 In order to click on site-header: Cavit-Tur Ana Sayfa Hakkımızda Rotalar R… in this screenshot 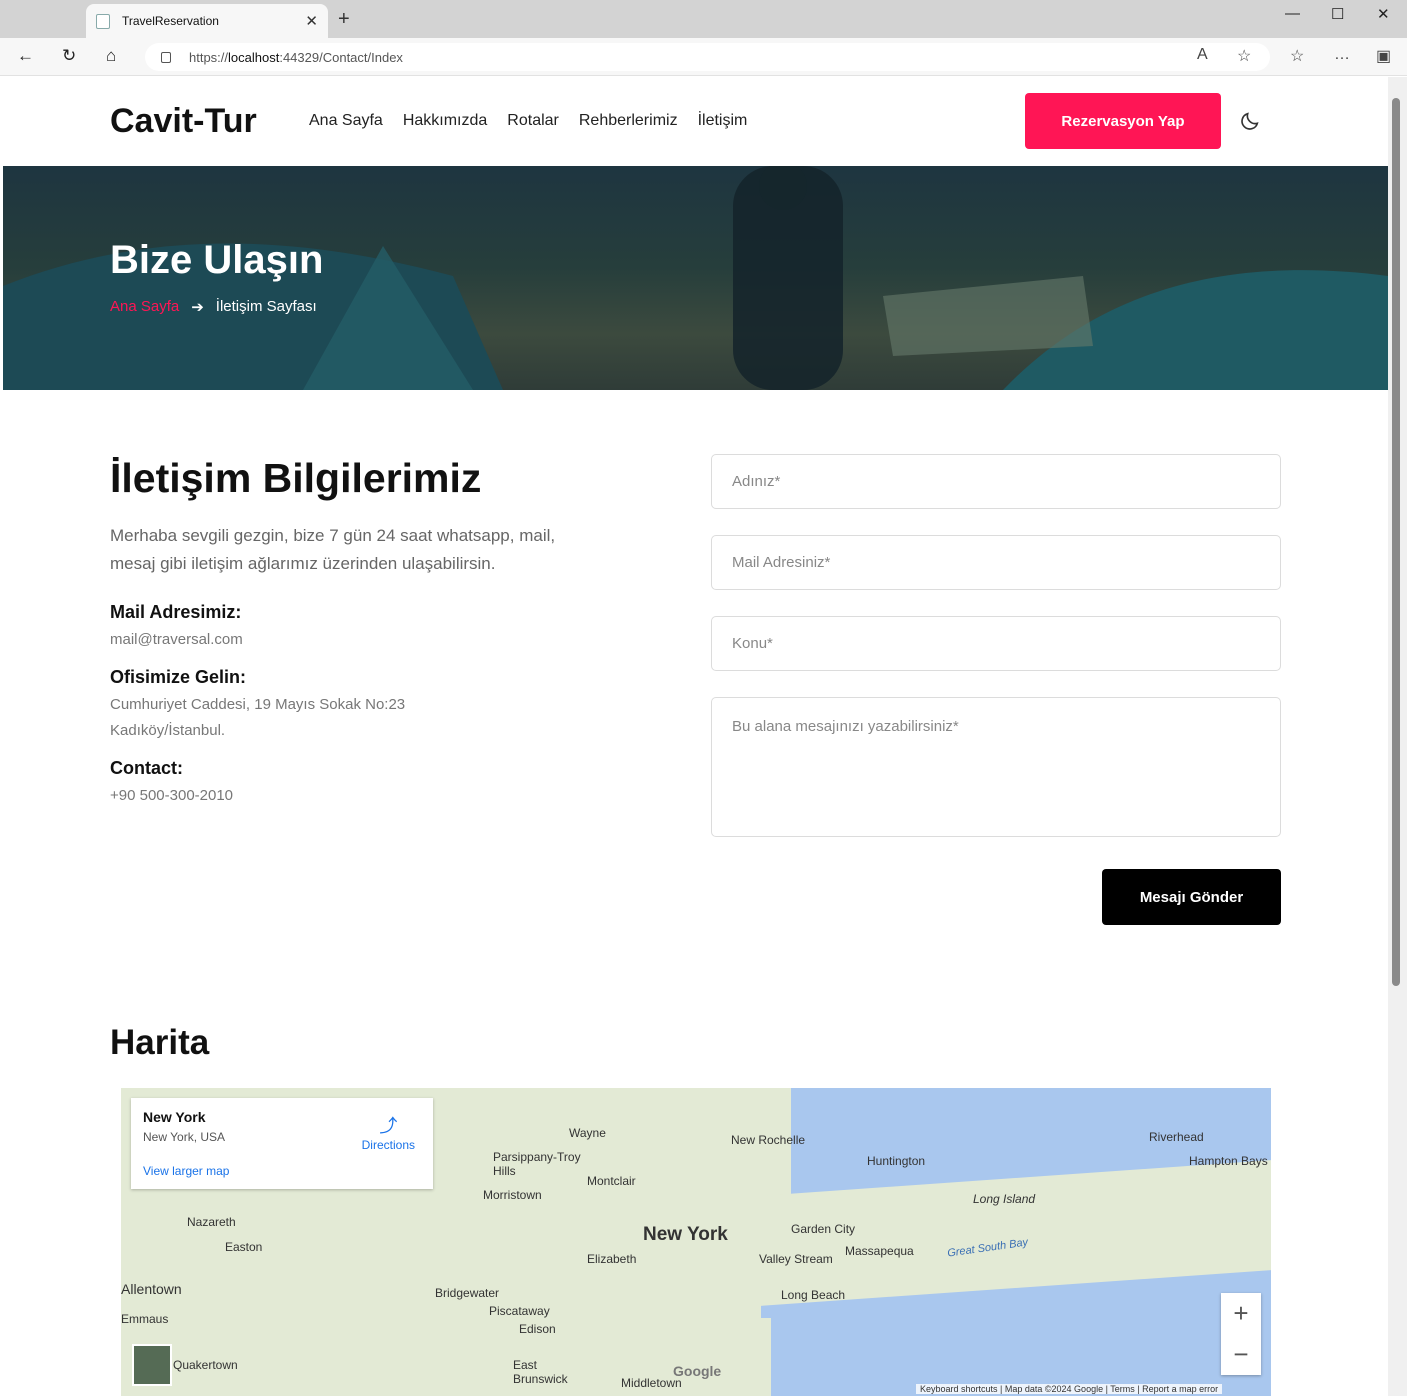, I will do `click(695, 121)`.